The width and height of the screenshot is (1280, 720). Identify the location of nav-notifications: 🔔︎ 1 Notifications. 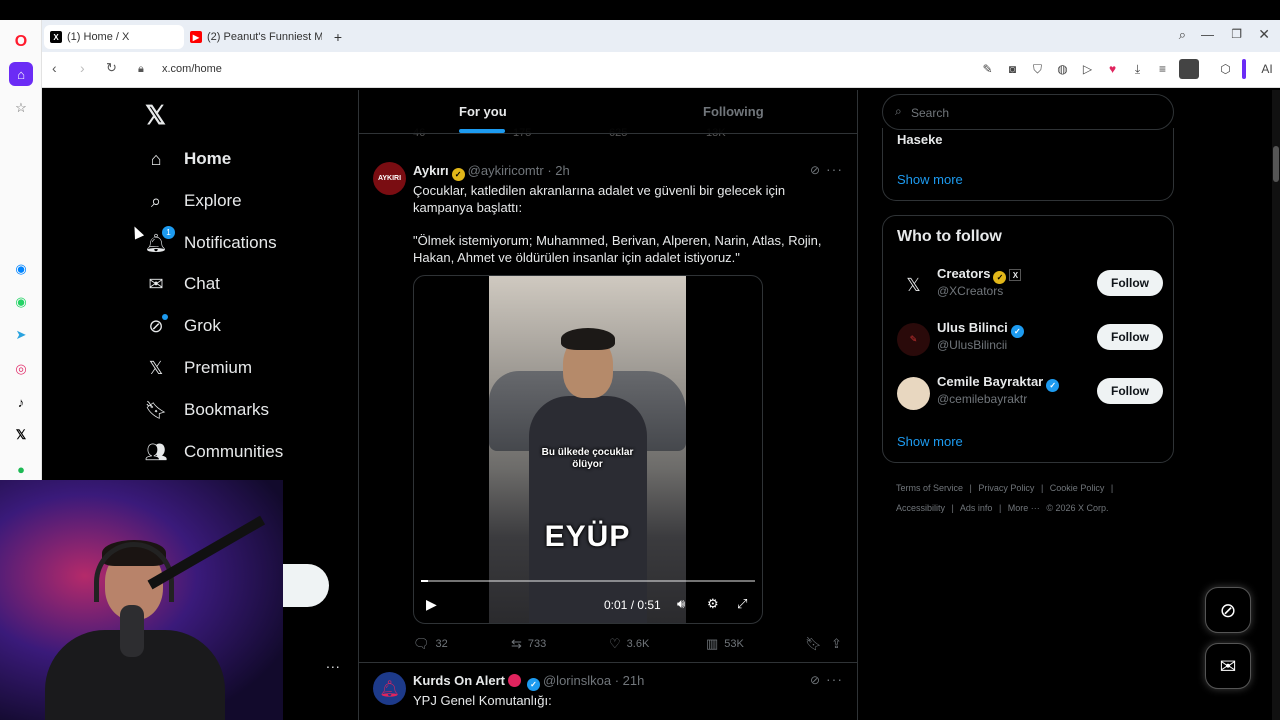
(210, 242).